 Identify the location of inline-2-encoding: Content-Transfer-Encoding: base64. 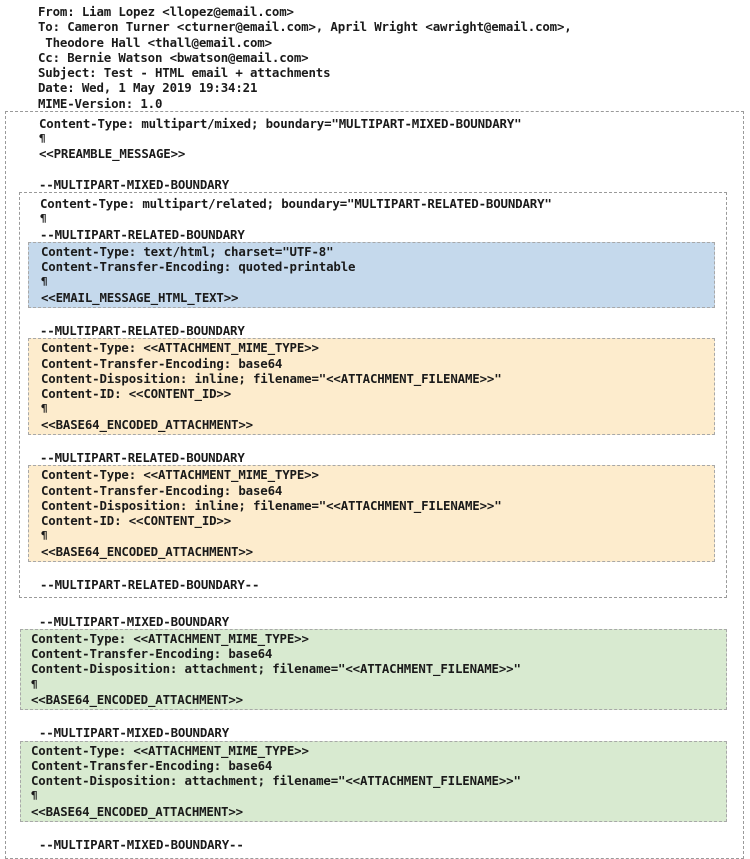
(162, 490).